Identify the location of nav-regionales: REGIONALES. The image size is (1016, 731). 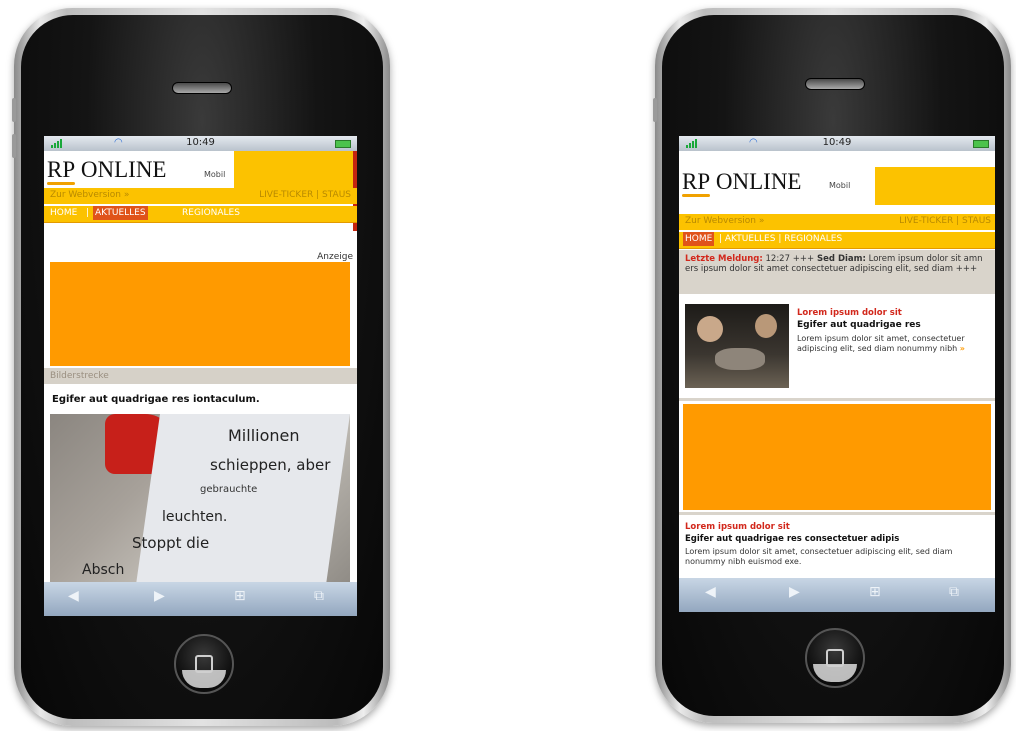
(211, 213).